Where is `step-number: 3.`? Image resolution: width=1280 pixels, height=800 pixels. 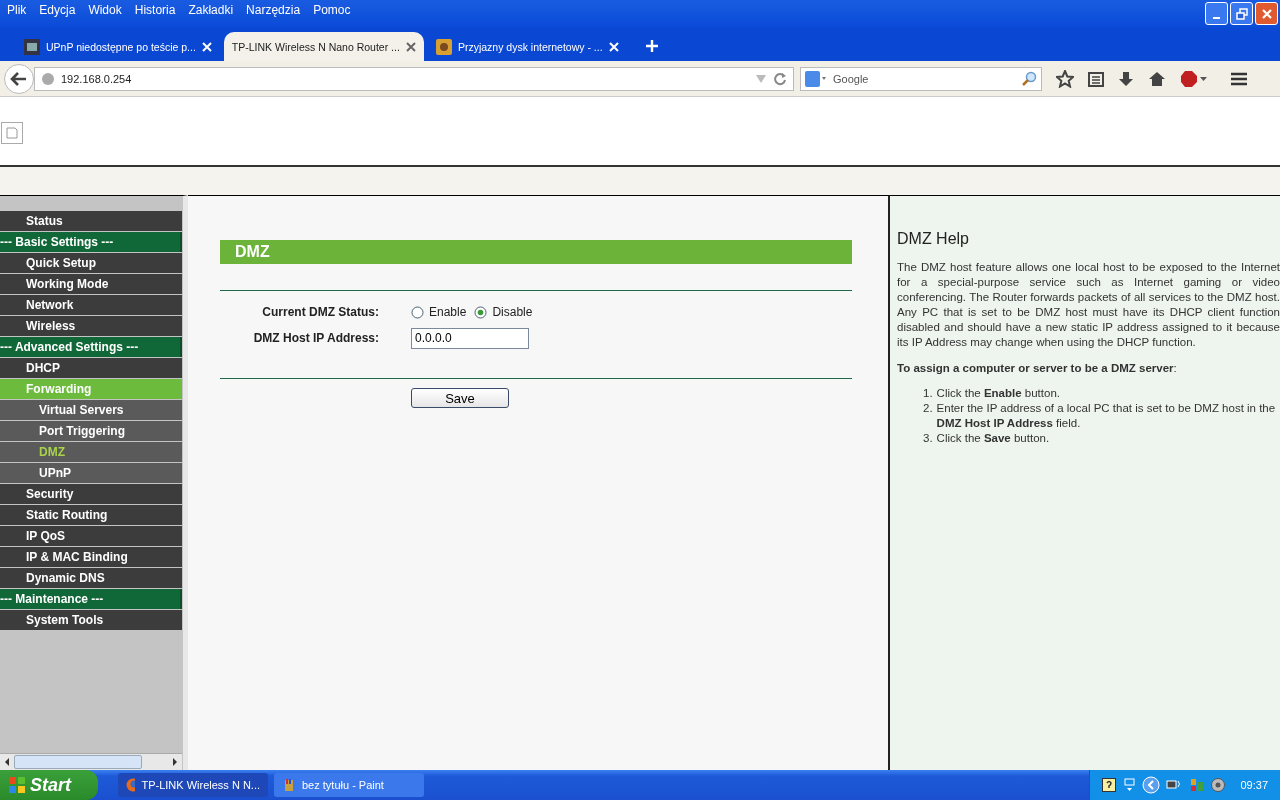
step-number: 3. is located at coordinates (928, 438).